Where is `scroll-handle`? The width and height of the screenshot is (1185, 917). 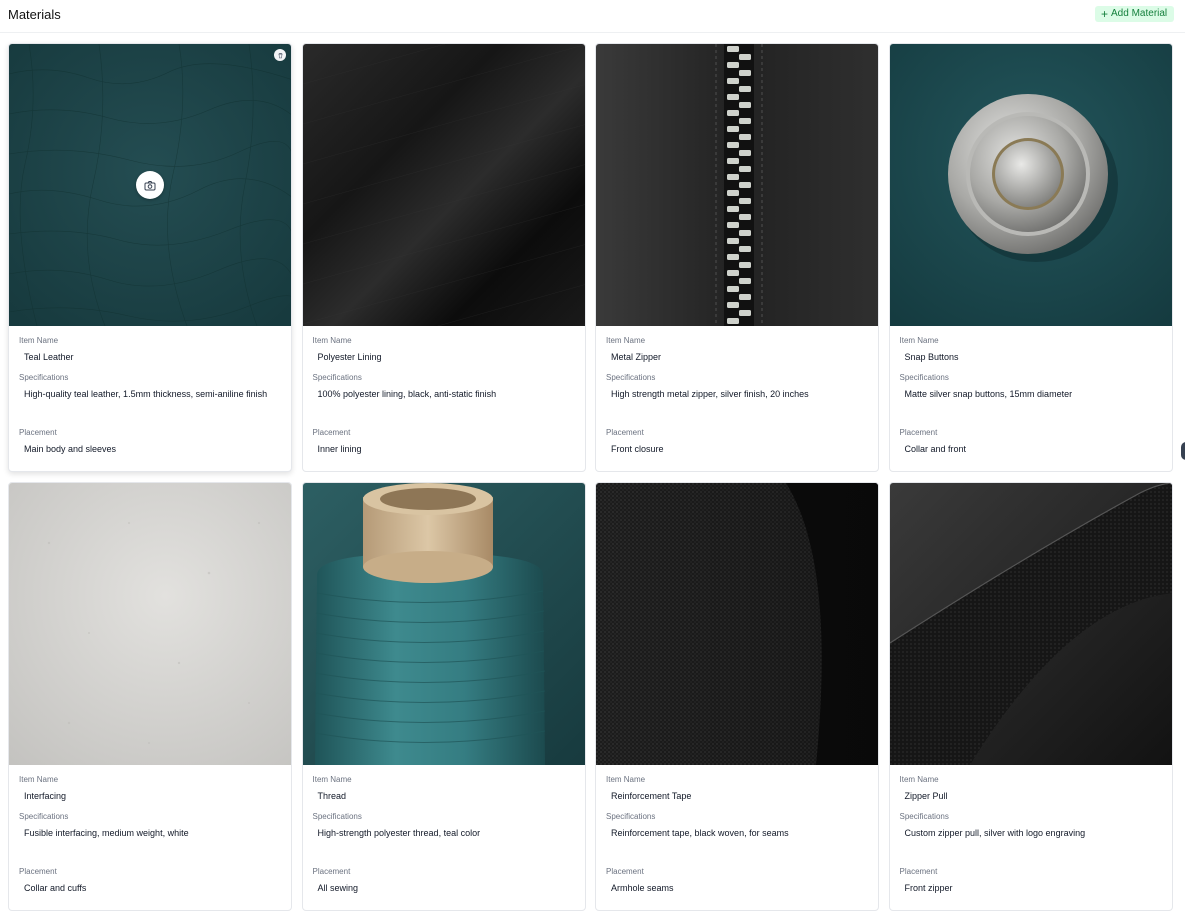 scroll-handle is located at coordinates (1183, 451).